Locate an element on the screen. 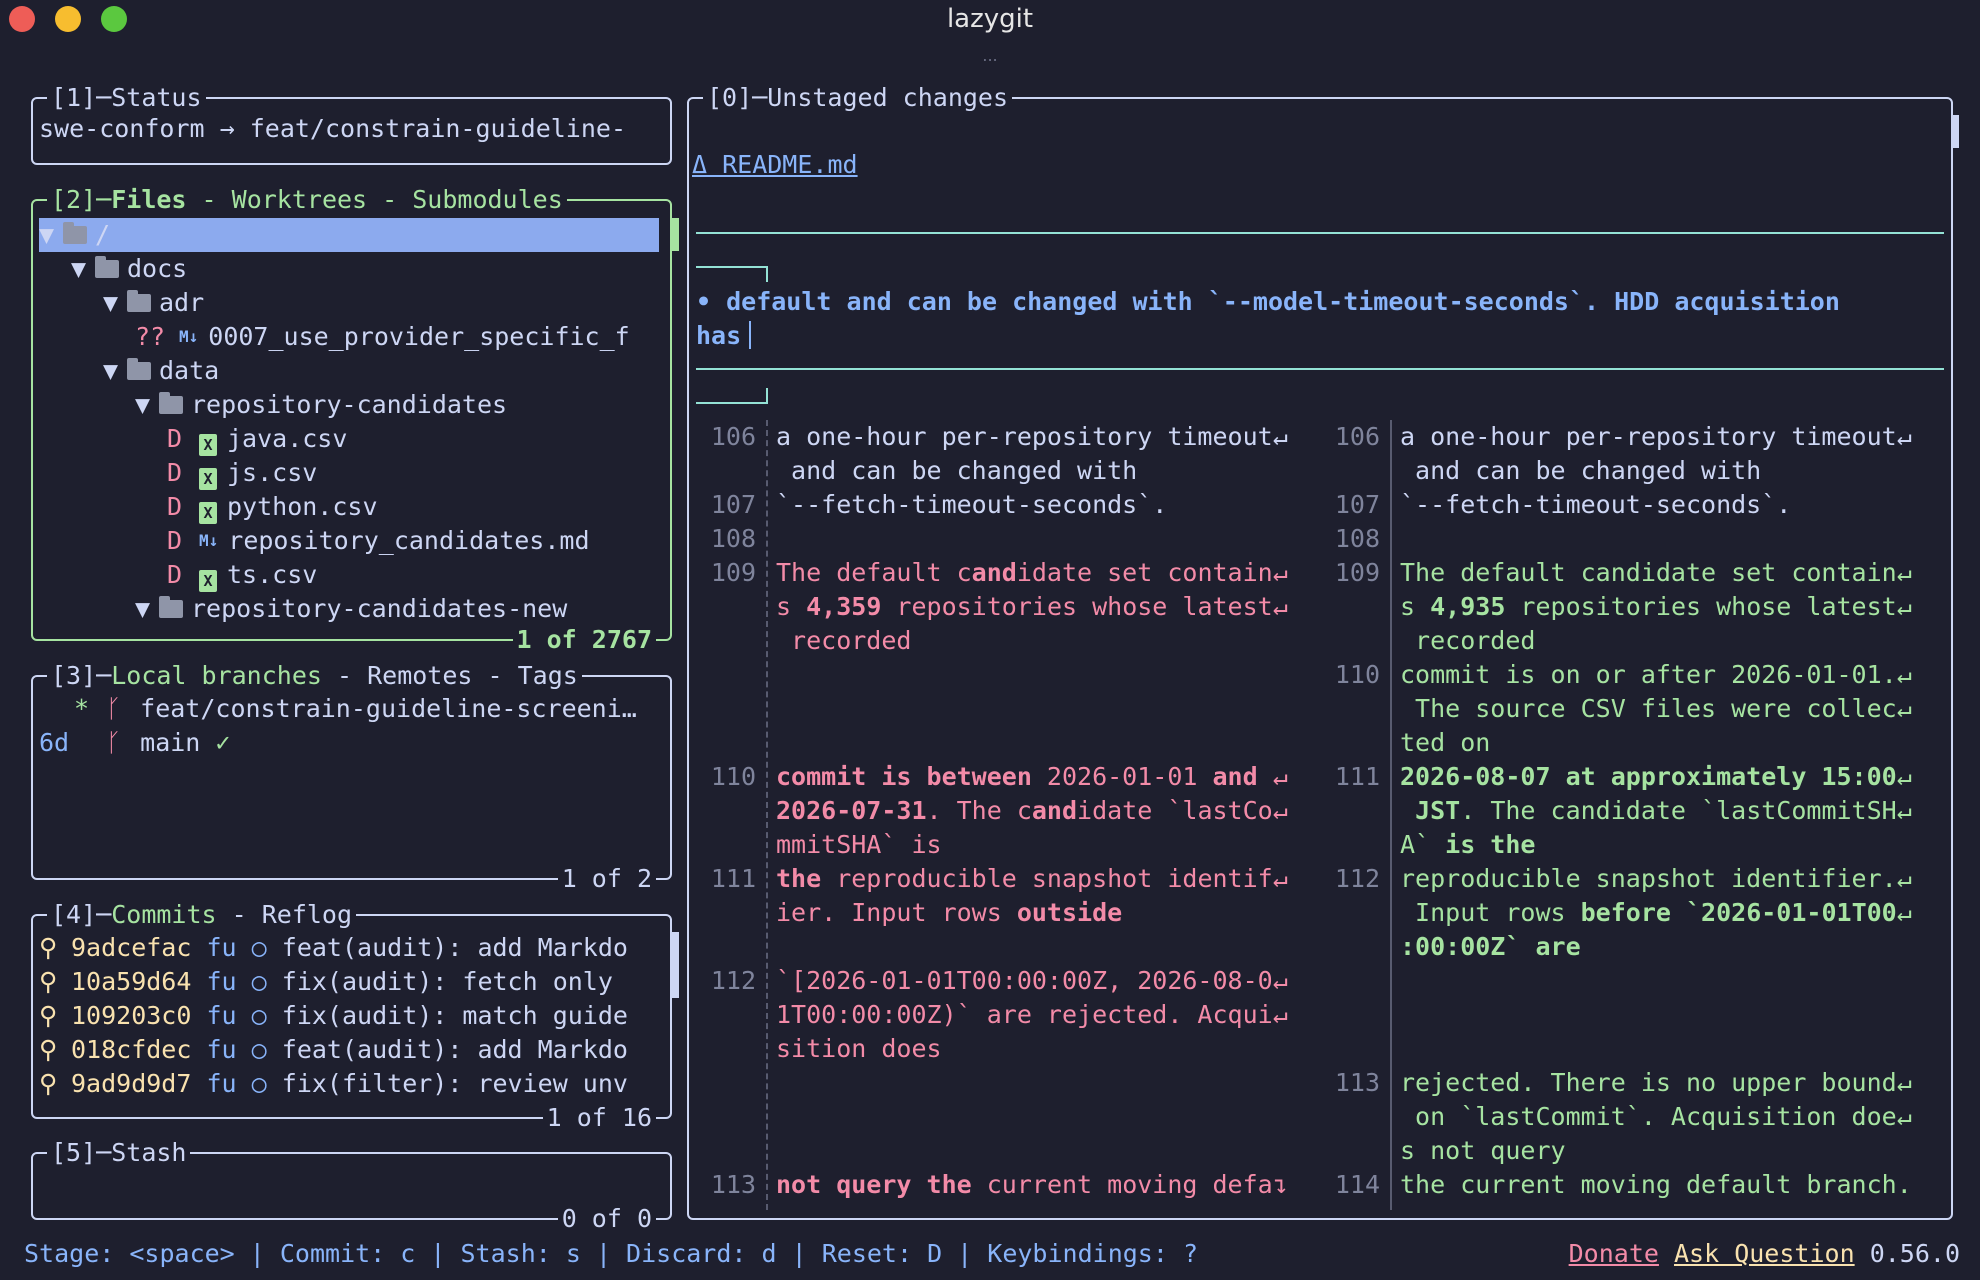 The image size is (1980, 1280). file-tree-item: D M↓ repository_candidates.md is located at coordinates (349, 541).